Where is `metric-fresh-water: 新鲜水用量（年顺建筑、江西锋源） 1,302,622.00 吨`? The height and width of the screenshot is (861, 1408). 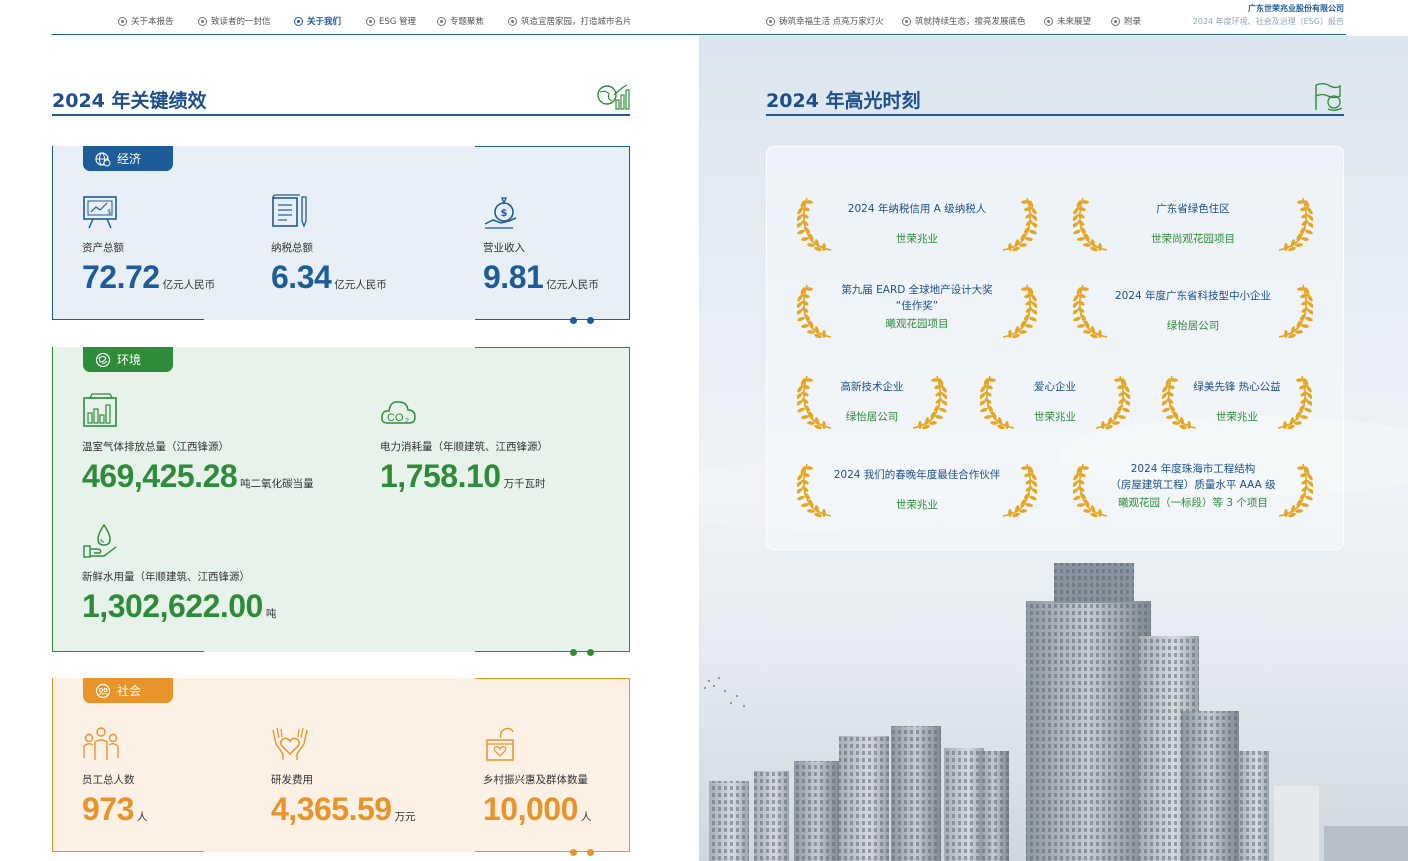
metric-fresh-water: 新鲜水用量（年顺建筑、江西锋源） 1,302,622.00 吨 is located at coordinates (179, 574).